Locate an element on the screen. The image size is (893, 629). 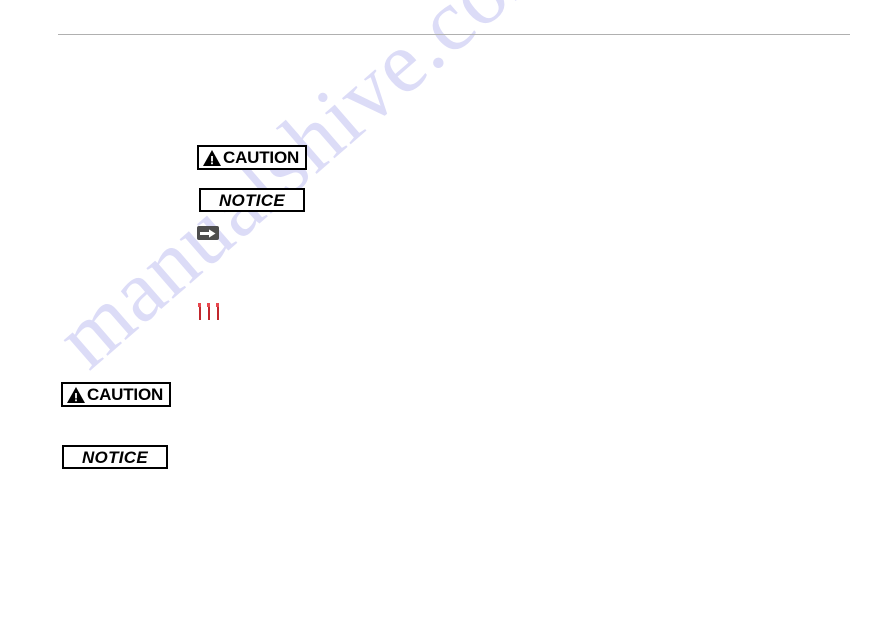
arrow-right-badge is located at coordinates (208, 233).